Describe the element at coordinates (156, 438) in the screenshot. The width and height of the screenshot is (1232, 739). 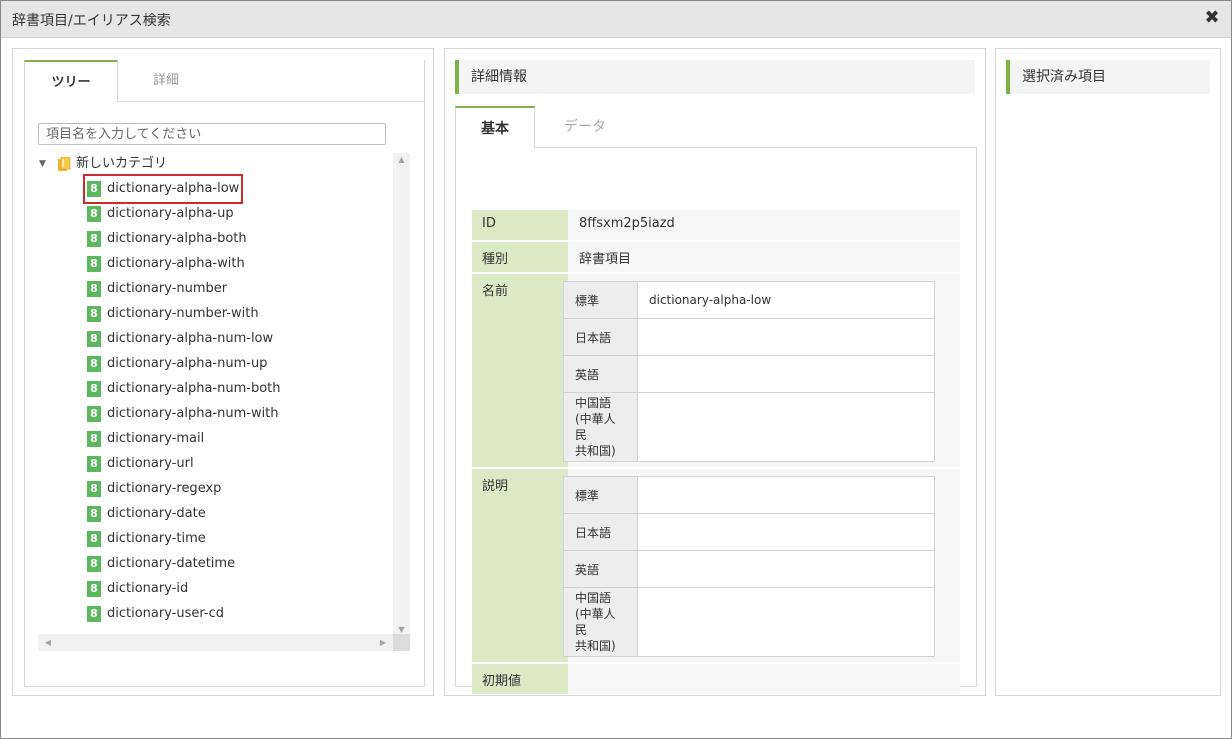
I see `tree-item-label: dictionary-mail` at that location.